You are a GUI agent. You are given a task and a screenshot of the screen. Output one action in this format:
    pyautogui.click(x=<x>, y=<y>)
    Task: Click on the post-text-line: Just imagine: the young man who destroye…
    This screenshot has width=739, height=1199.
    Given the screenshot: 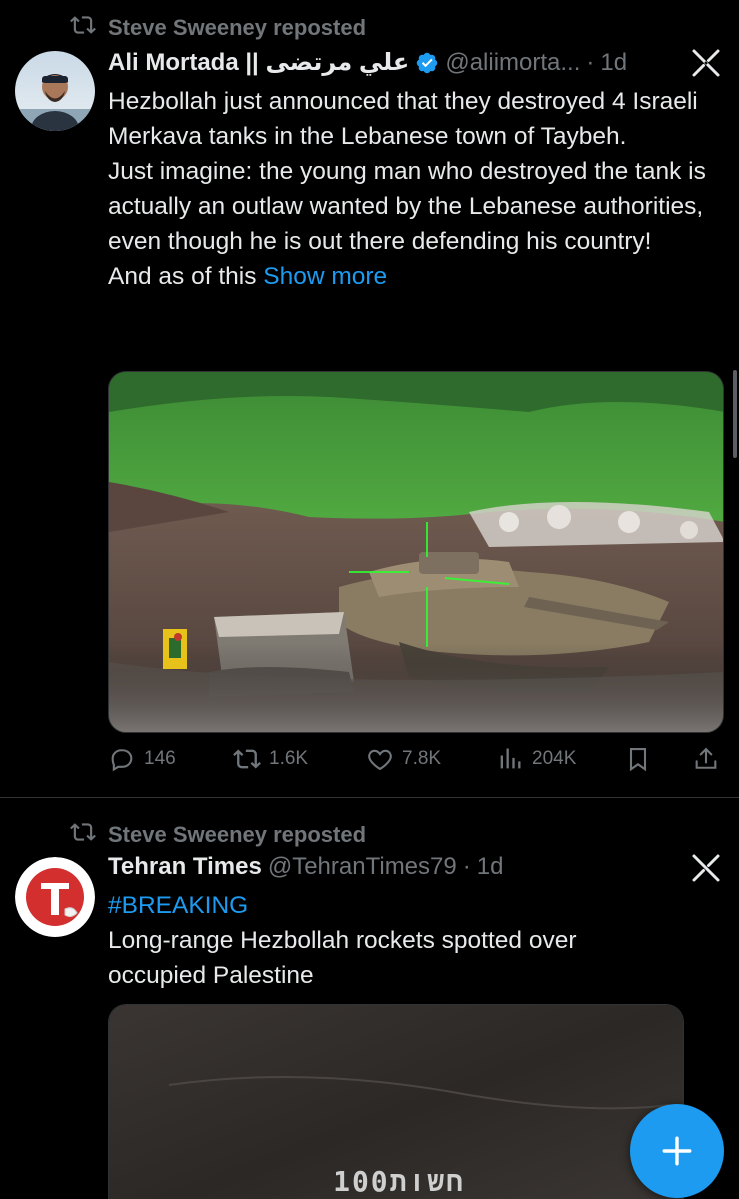 What is the action you would take?
    pyautogui.click(x=407, y=206)
    